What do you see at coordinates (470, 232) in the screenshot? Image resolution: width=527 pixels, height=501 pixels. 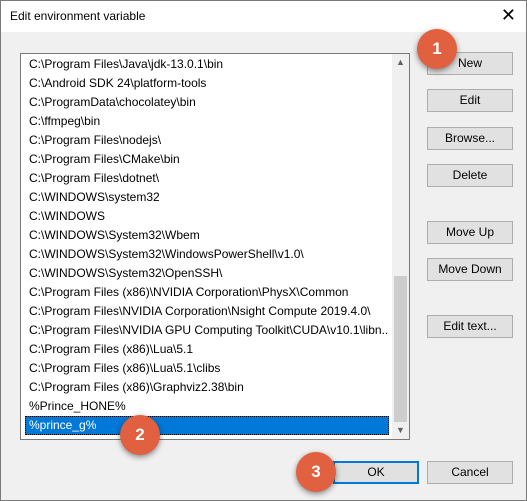 I see `move-up-button: Move Up` at bounding box center [470, 232].